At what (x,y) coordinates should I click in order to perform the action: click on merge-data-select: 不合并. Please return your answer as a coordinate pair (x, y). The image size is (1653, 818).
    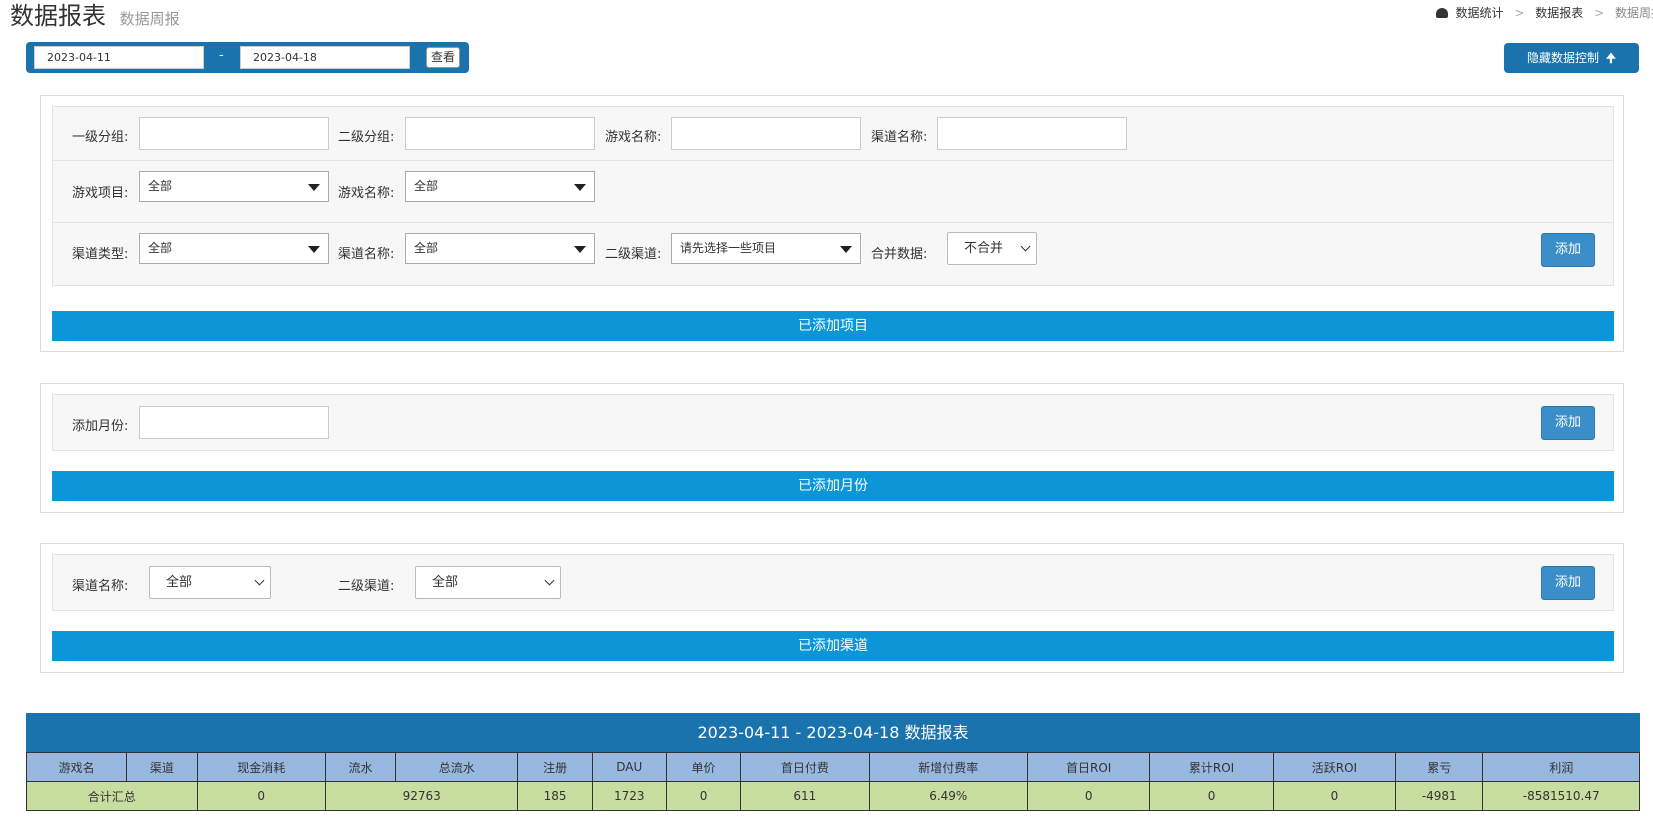
    Looking at the image, I should click on (992, 248).